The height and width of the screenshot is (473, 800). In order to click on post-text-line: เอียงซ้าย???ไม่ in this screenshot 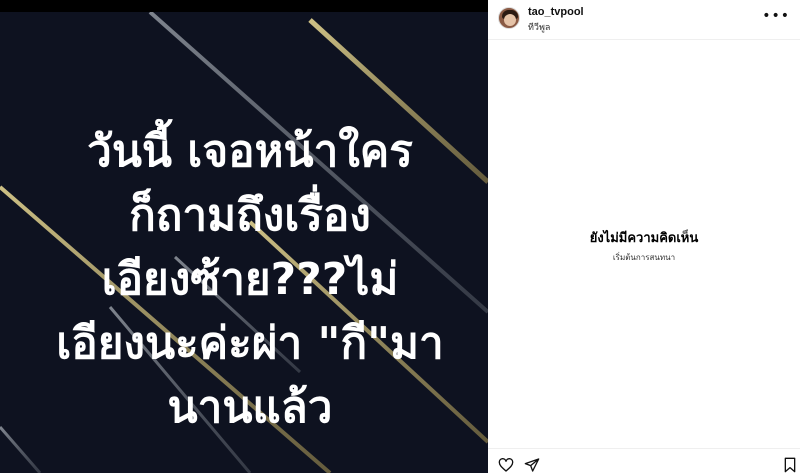, I will do `click(250, 279)`.